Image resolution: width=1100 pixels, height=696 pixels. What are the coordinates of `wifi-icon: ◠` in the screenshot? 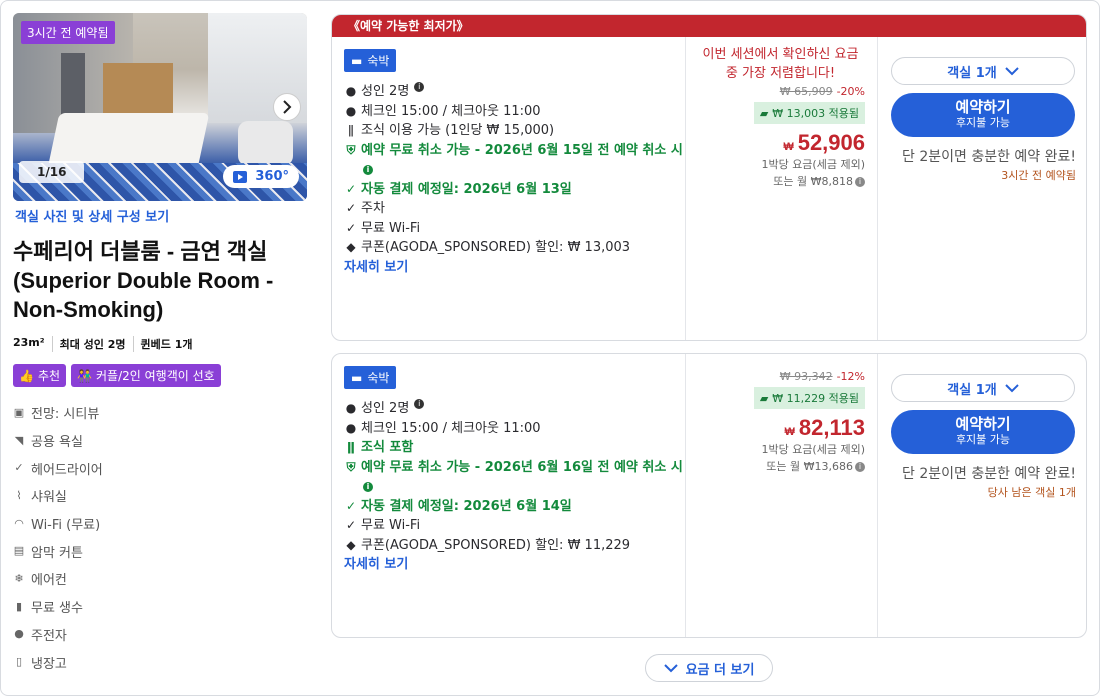 It's located at (19, 523).